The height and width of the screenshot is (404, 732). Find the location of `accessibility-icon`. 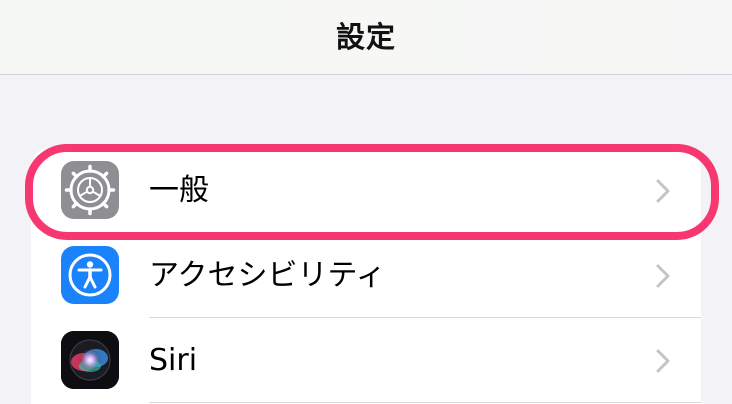

accessibility-icon is located at coordinates (90, 275).